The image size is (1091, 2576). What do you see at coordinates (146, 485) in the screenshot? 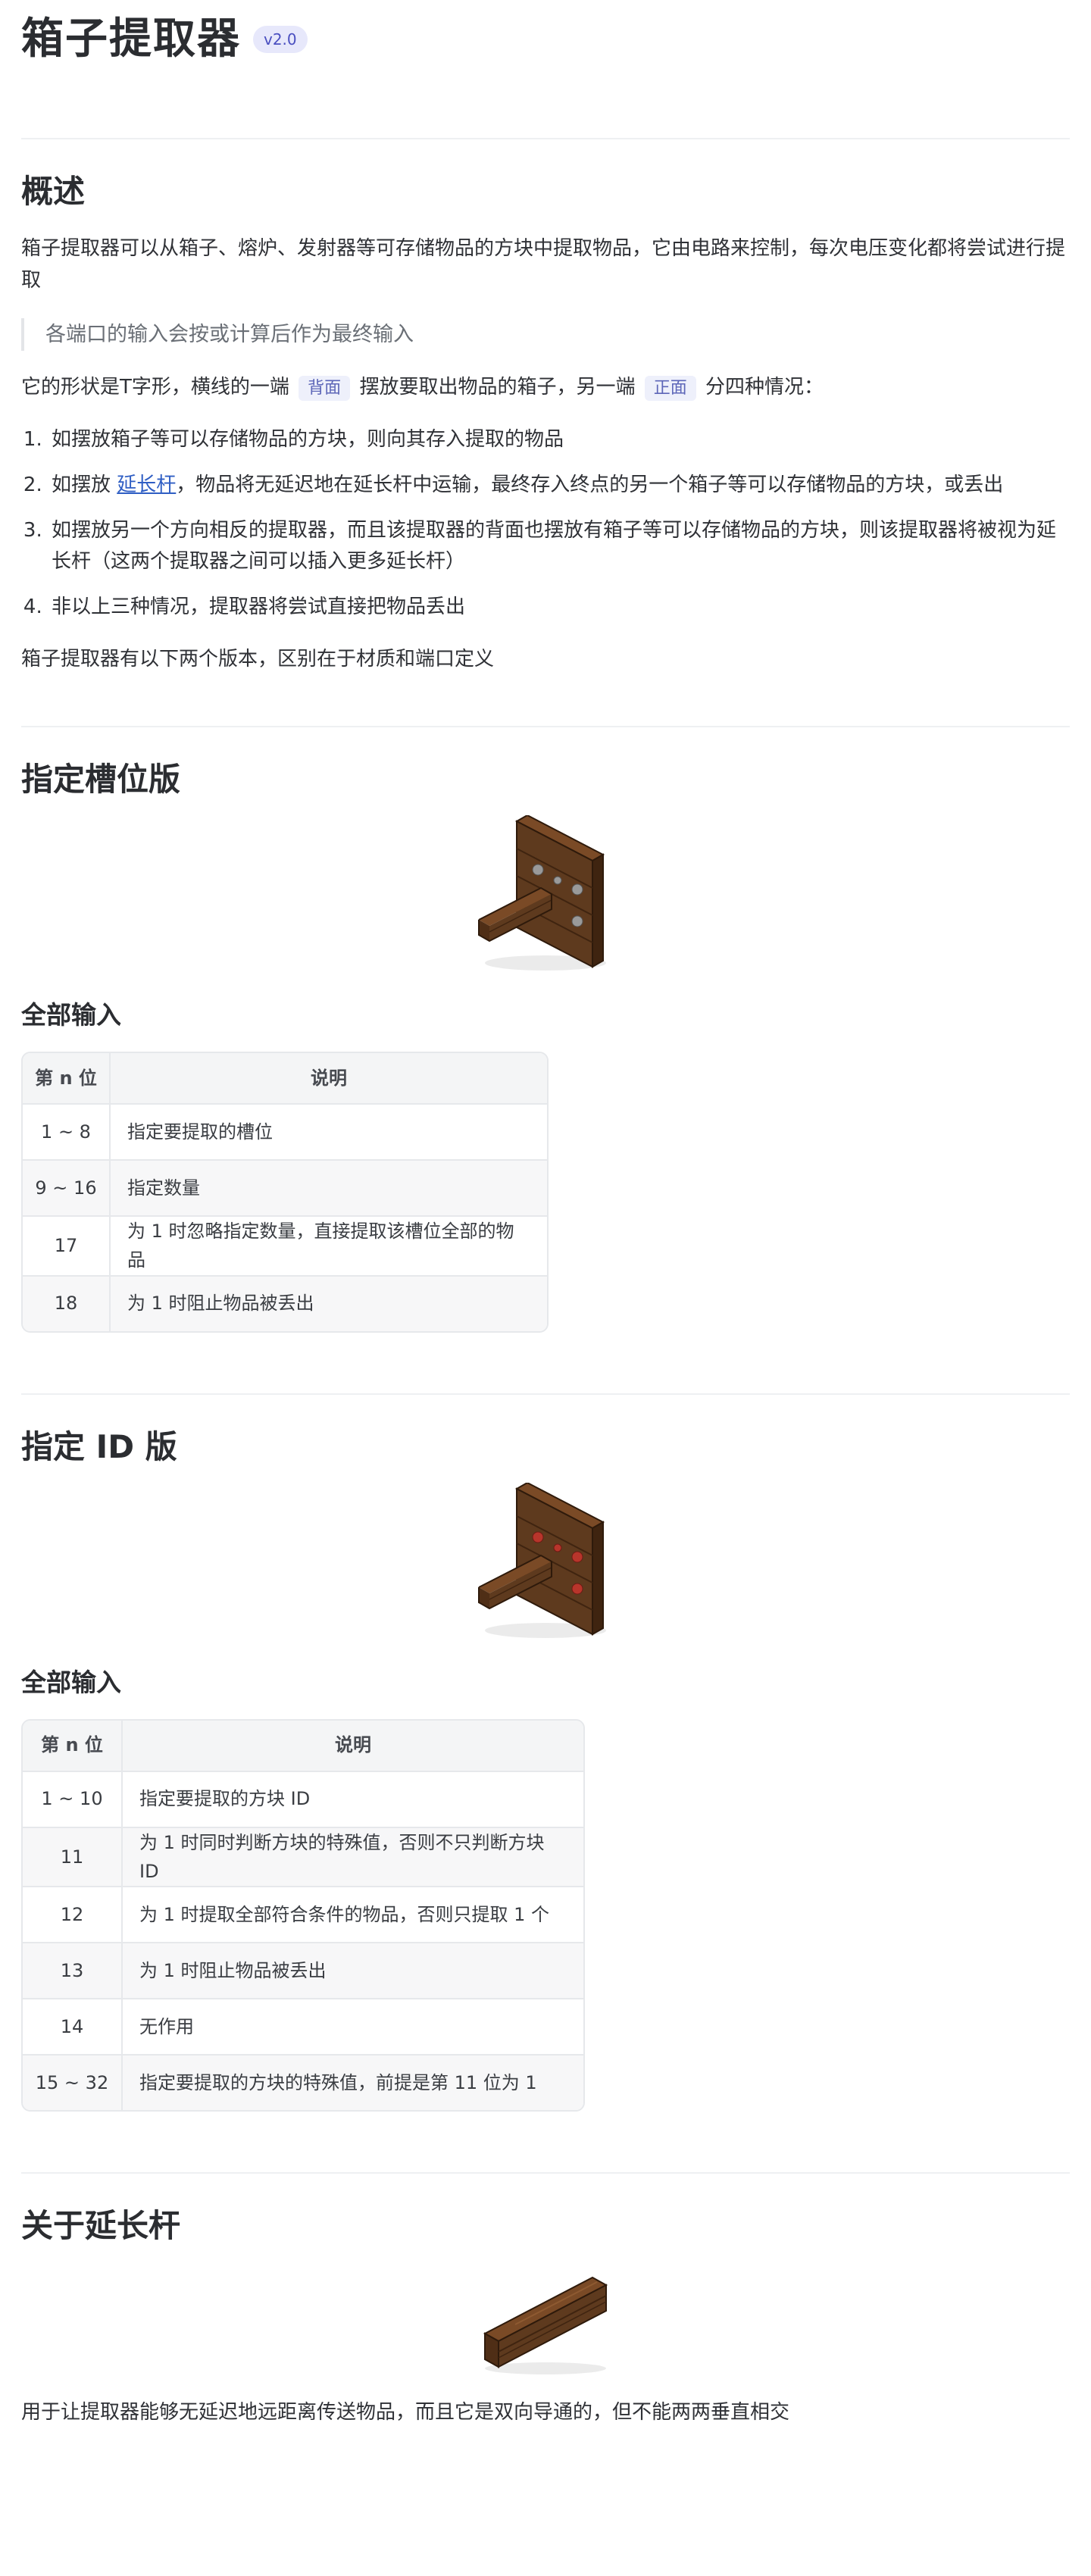
I see `extension-rod-link: 延长杆` at bounding box center [146, 485].